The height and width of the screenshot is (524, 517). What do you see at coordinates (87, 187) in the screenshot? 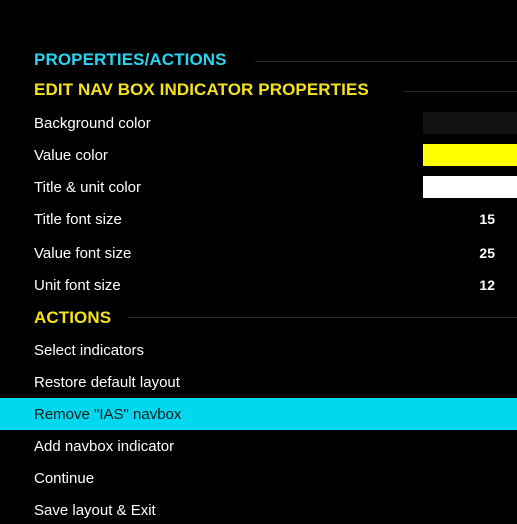
I see `title-unit-color-label: Title & unit color` at bounding box center [87, 187].